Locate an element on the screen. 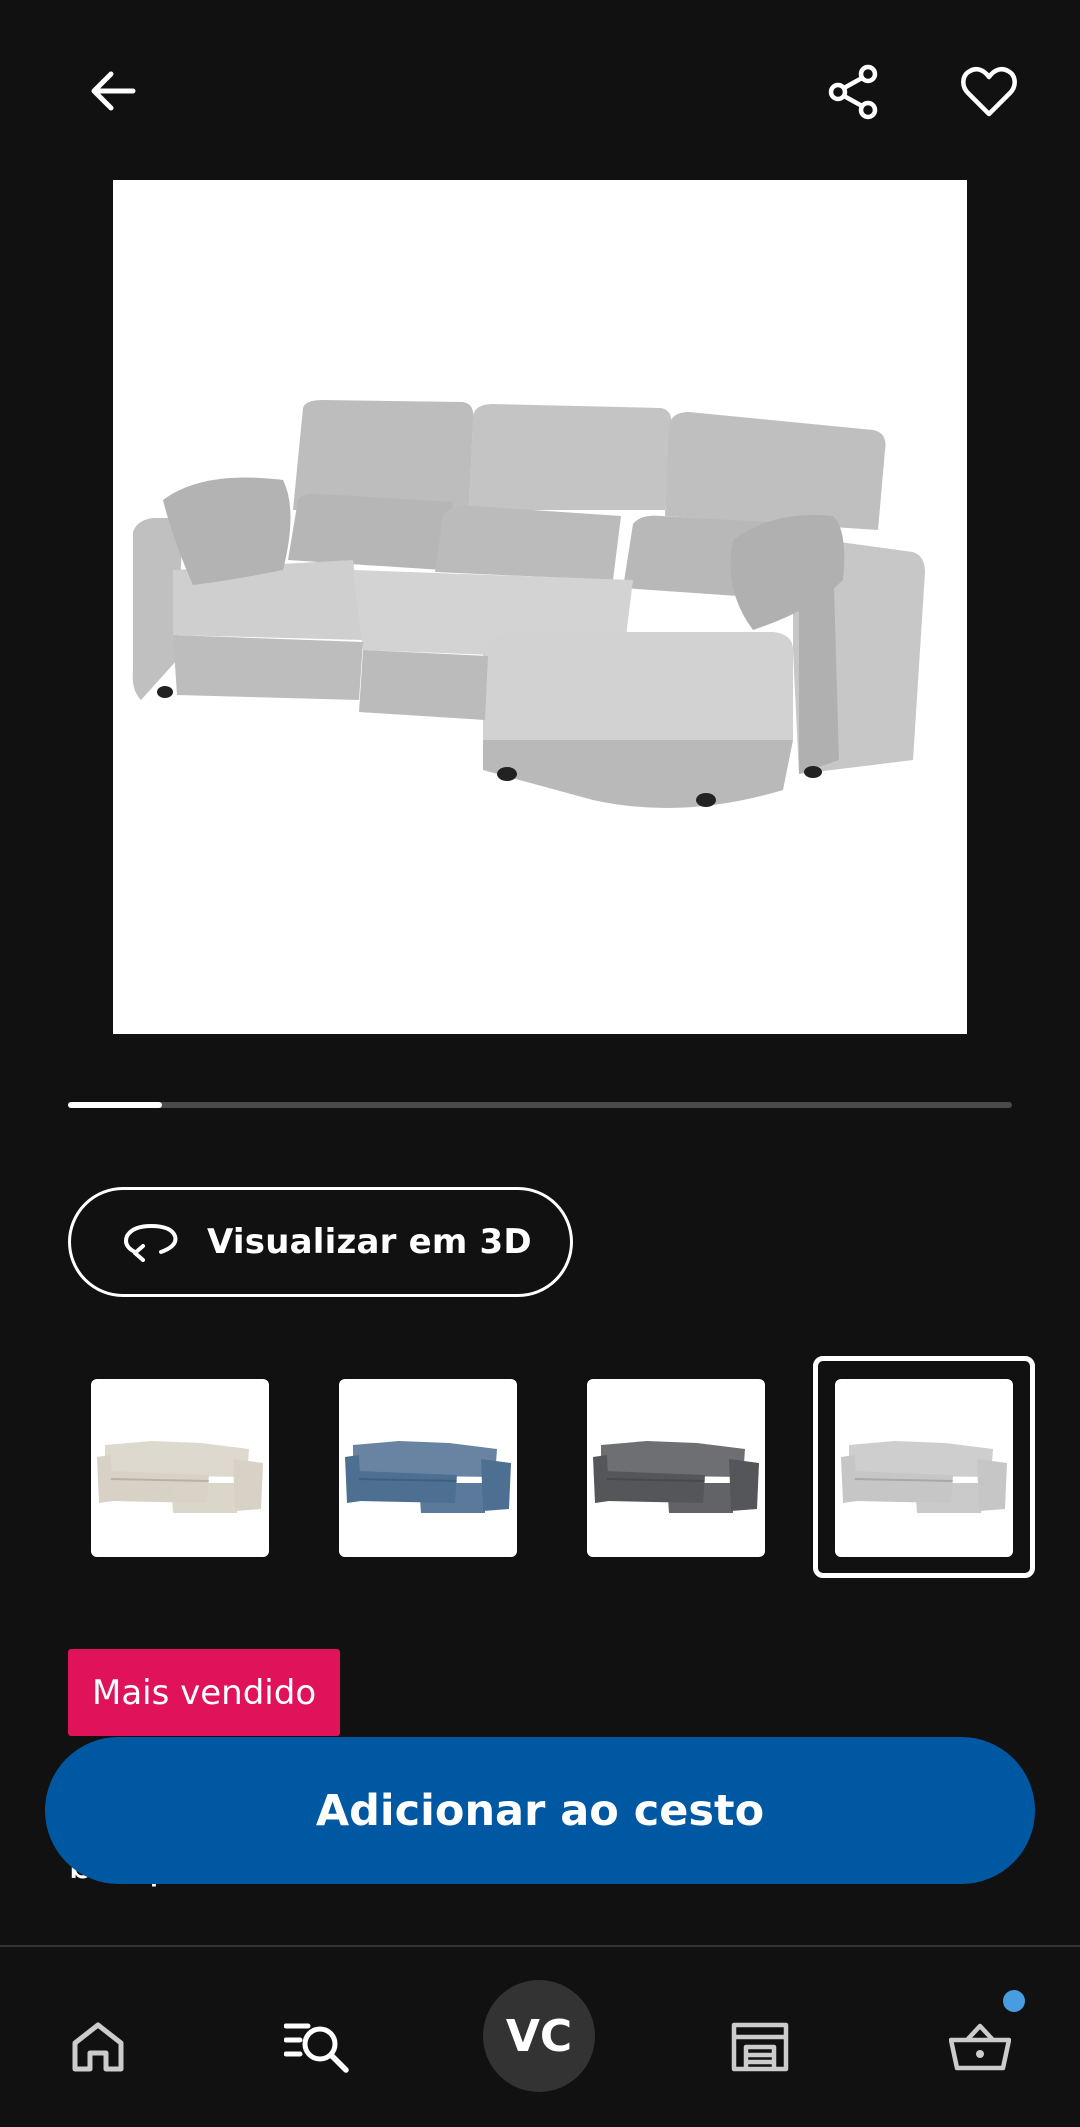 The height and width of the screenshot is (2127, 1080). badge-label: Mais vendido is located at coordinates (204, 1692).